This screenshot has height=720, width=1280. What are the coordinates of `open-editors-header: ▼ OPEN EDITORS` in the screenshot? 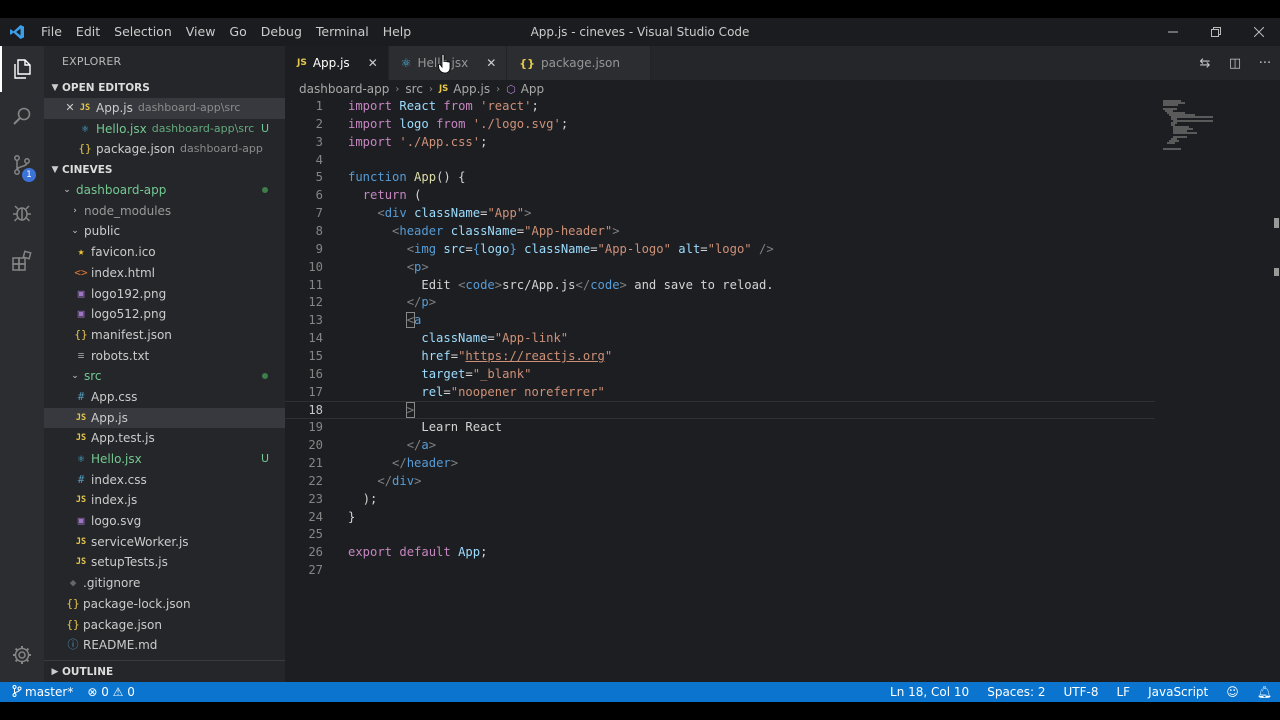 It's located at (164, 88).